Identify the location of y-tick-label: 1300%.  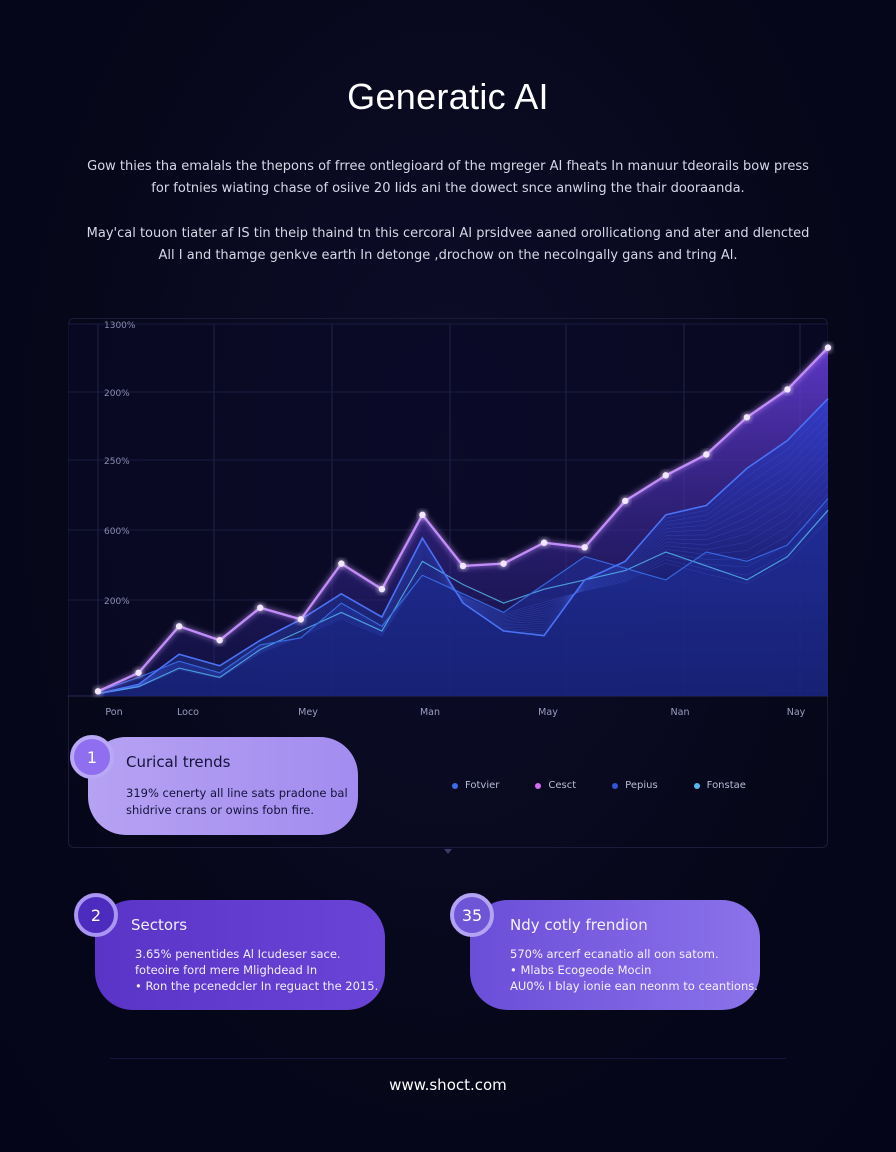
(120, 326).